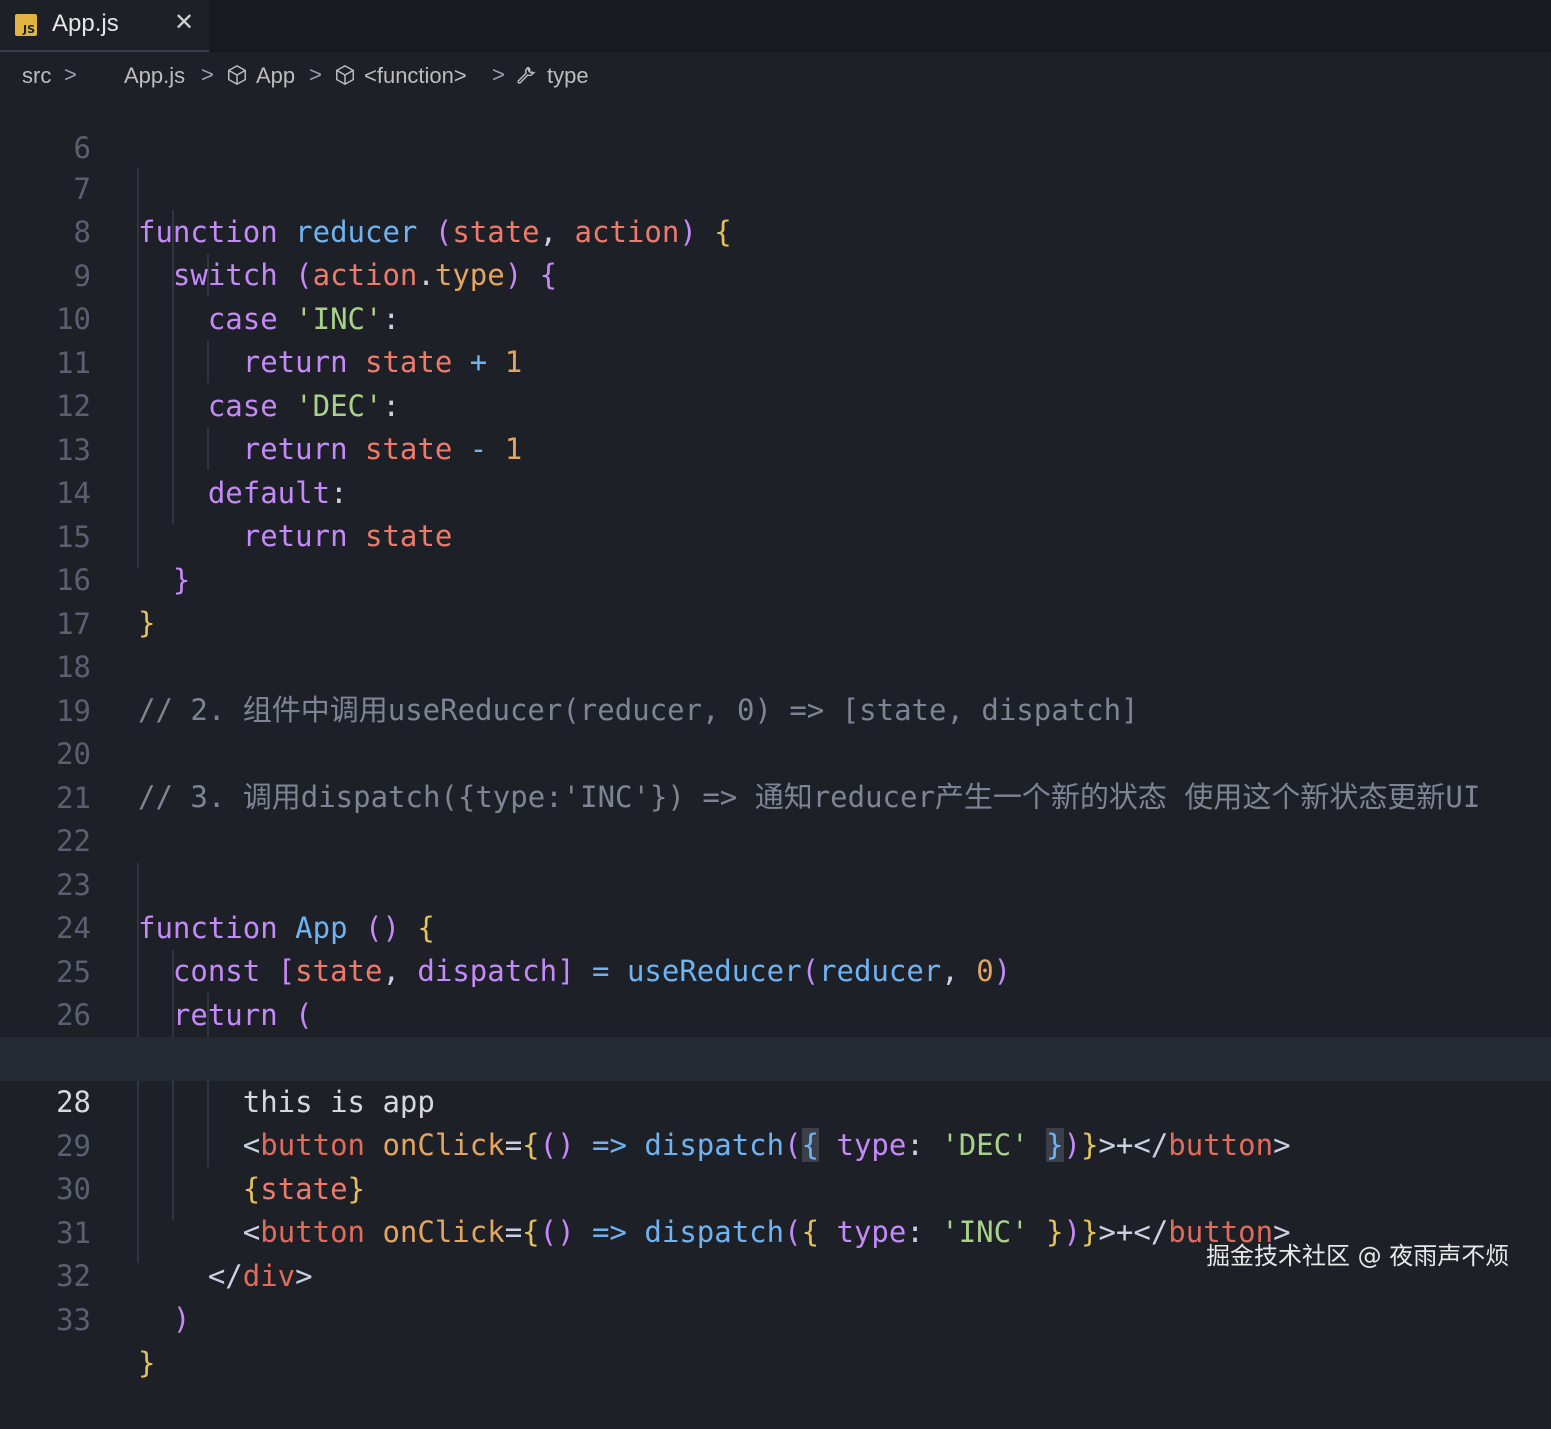 This screenshot has width=1551, height=1429. Describe the element at coordinates (775, 448) in the screenshot. I see `code-line-13: 13 default:` at that location.